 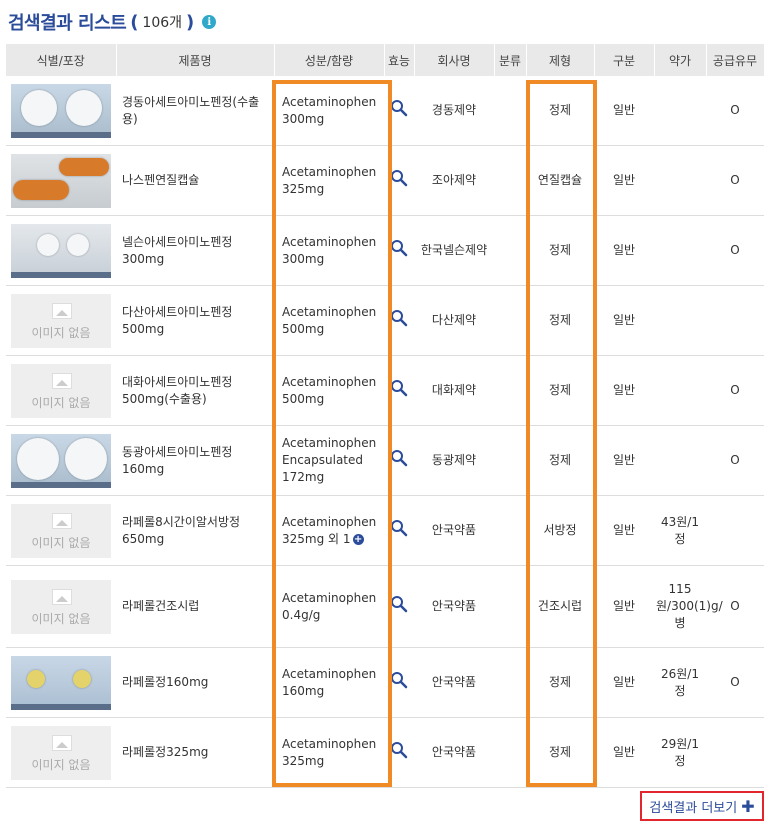 What do you see at coordinates (195, 250) in the screenshot?
I see `product-name-link: 넬슨아세트아미노펜정 300mg` at bounding box center [195, 250].